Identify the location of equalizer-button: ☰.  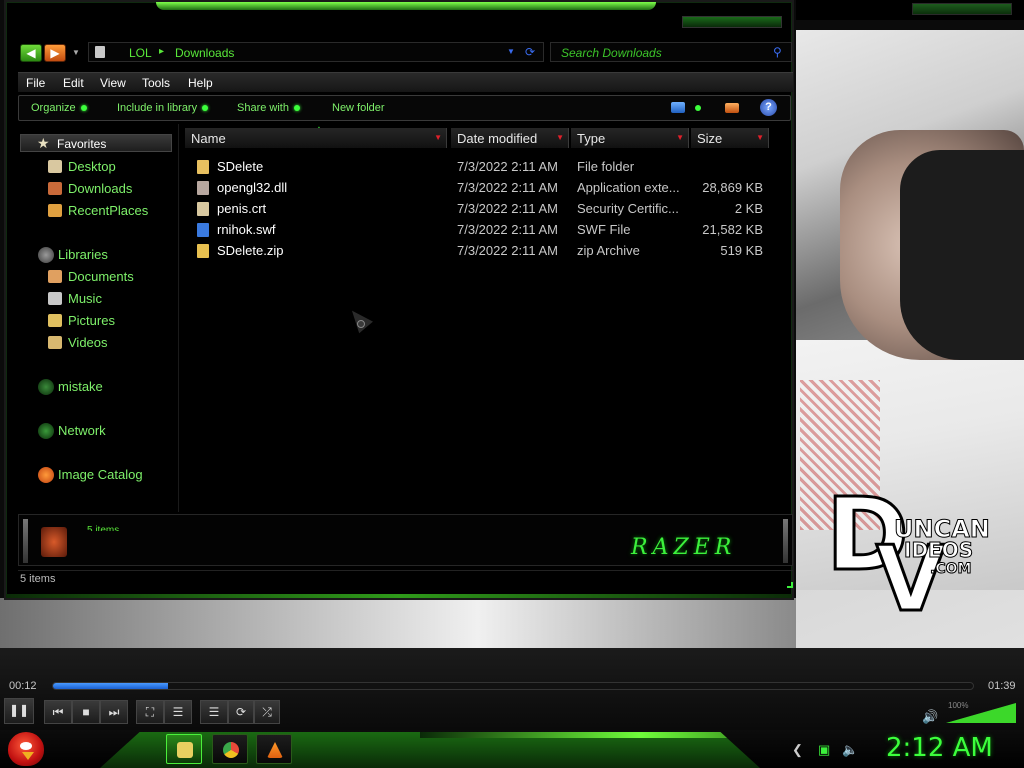
(178, 712).